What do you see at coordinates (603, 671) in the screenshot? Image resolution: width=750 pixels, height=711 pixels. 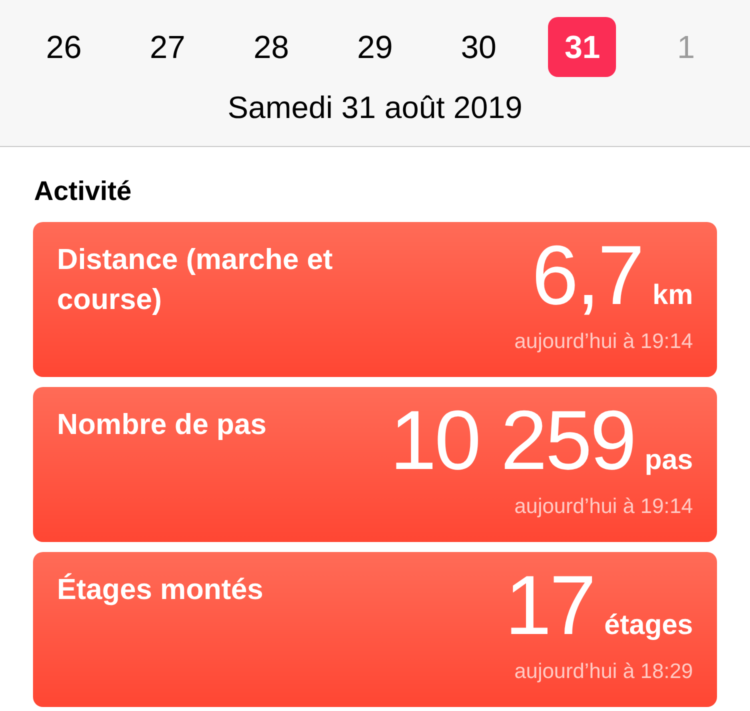 I see `updated-time: aujourd’hui à 18:29` at bounding box center [603, 671].